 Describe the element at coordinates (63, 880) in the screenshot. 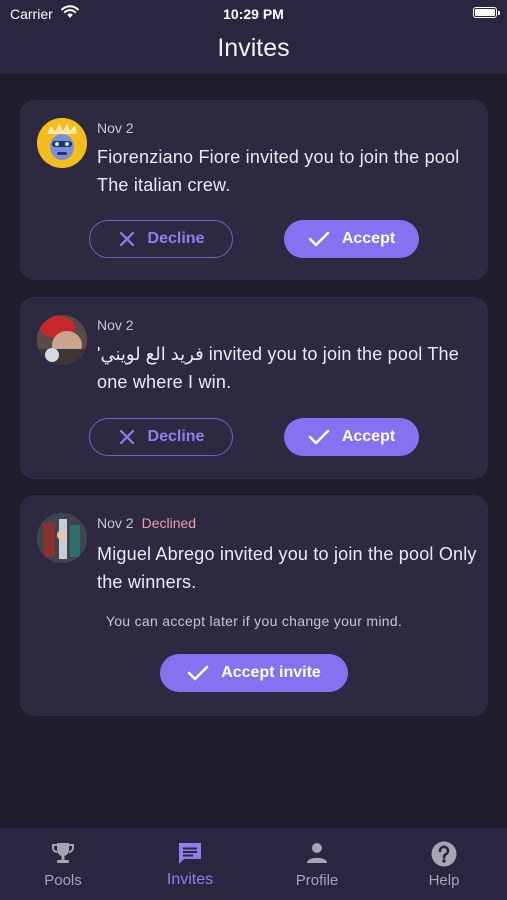

I see `tab-pools-label: Pools` at that location.